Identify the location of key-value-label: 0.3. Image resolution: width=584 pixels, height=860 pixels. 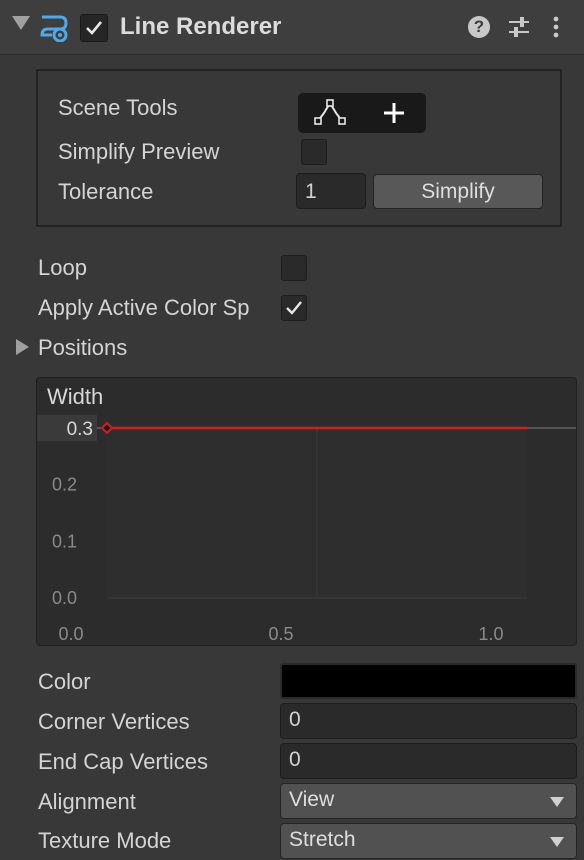
(80, 429).